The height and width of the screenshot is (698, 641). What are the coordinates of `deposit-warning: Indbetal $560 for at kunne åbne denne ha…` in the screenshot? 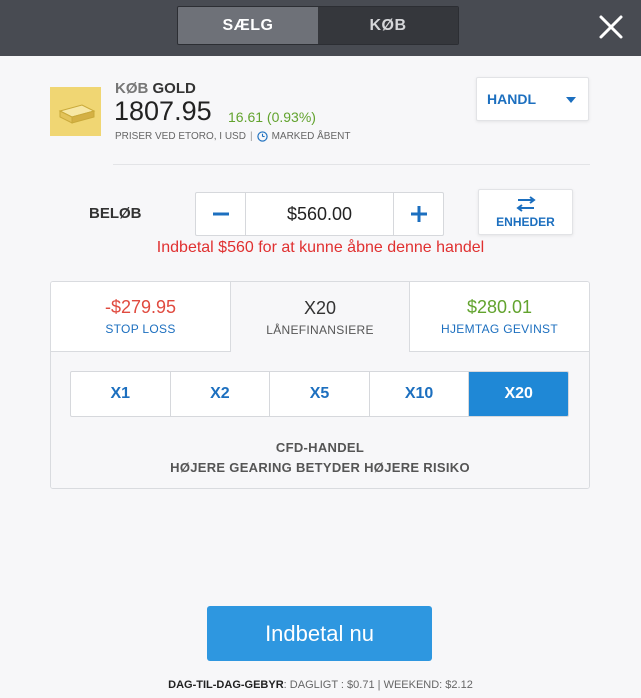 It's located at (320, 248).